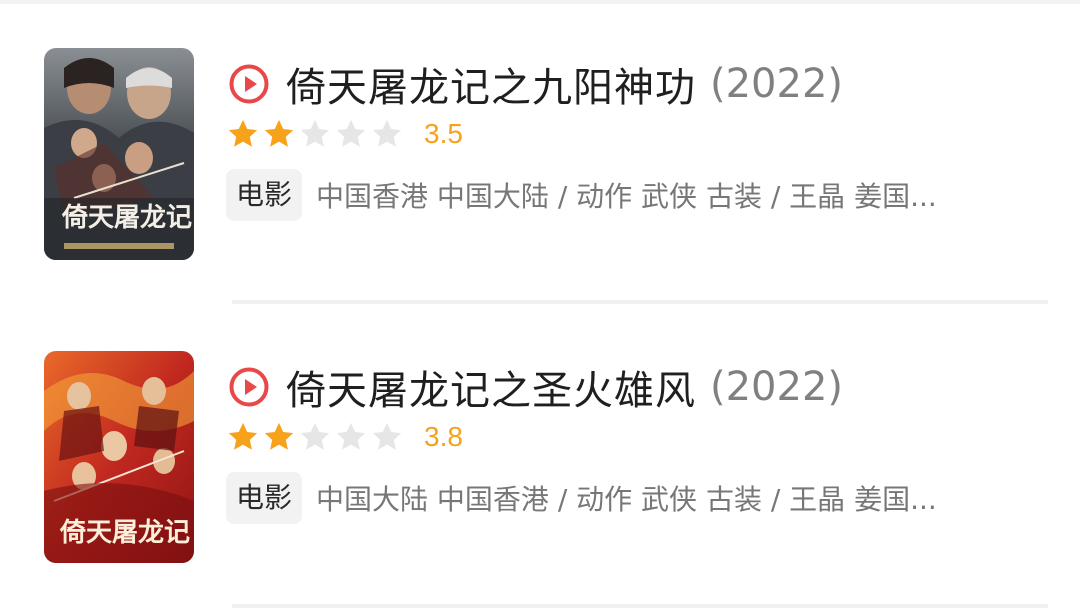 Image resolution: width=1080 pixels, height=609 pixels. I want to click on rating-row: 3.8, so click(344, 437).